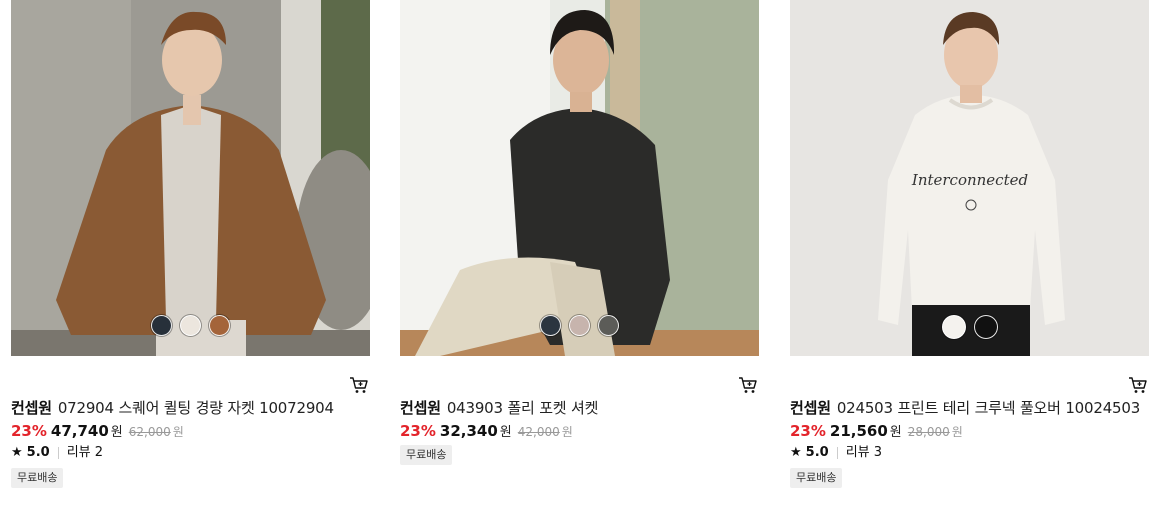 The height and width of the screenshot is (509, 1153). I want to click on product-title: 컨셉원 072904 스퀘어 퀼팅 경량 자켓 10072904, so click(191, 408).